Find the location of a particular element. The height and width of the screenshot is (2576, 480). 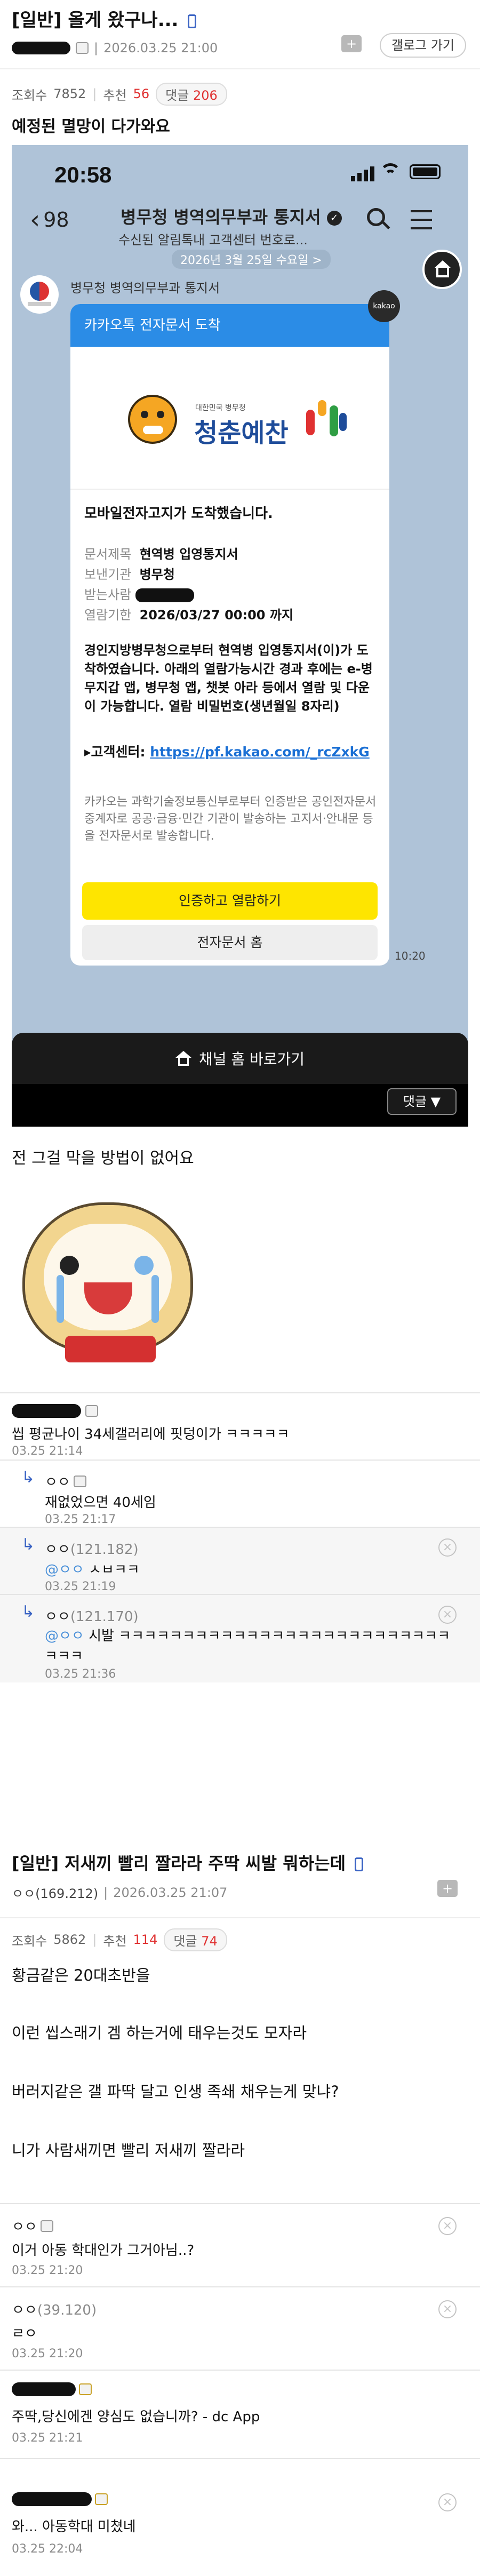

views-label: 조회수 is located at coordinates (29, 1941).